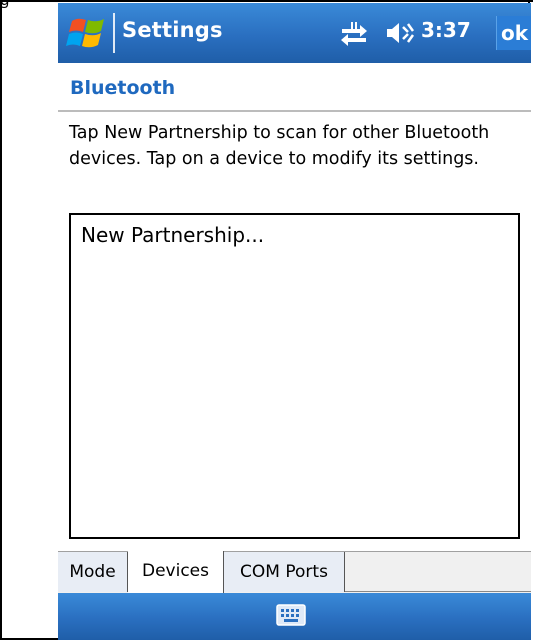  Describe the element at coordinates (294, 111) in the screenshot. I see `subtitle-divider` at that location.